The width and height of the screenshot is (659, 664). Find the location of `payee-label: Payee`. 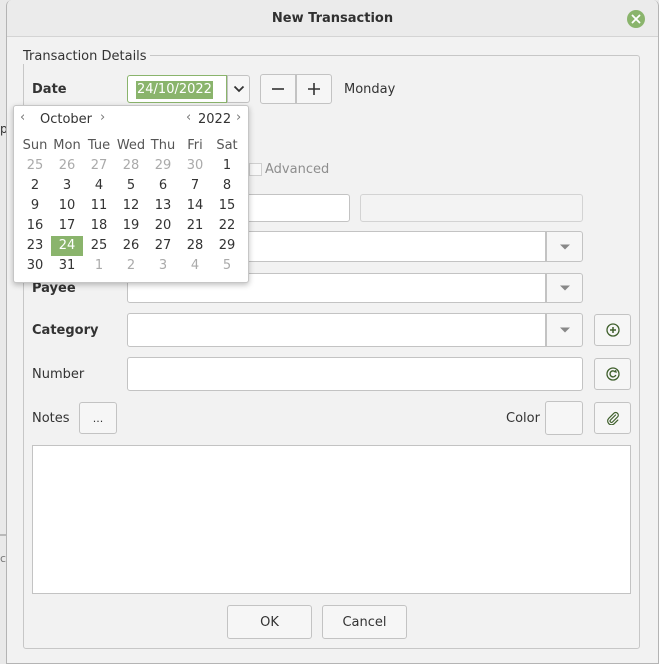

payee-label: Payee is located at coordinates (54, 288).